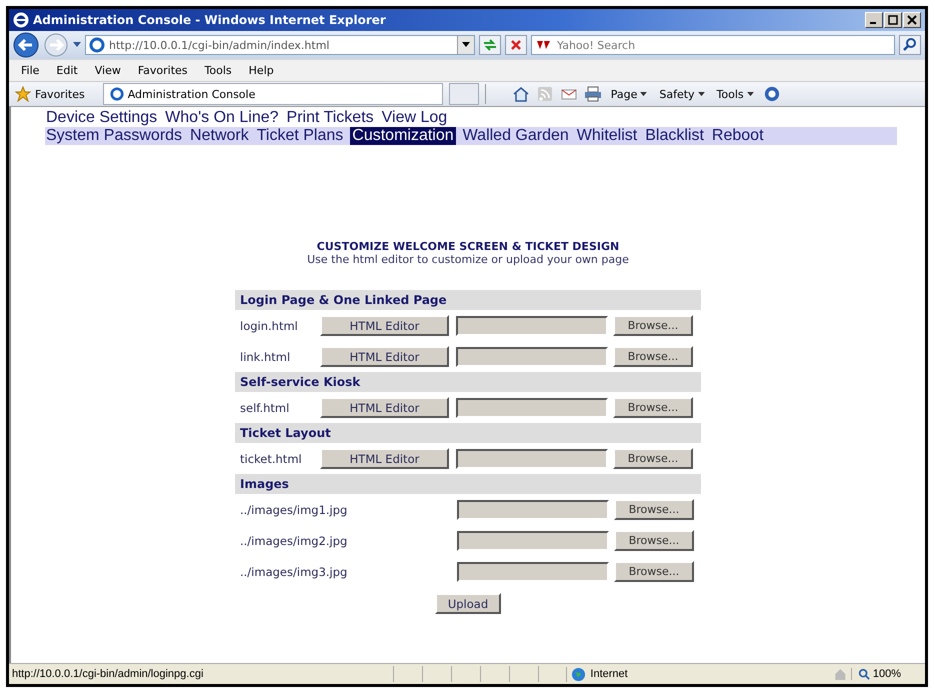 This screenshot has height=693, width=935. What do you see at coordinates (300, 136) in the screenshot?
I see `nav-link: Ticket Plans` at bounding box center [300, 136].